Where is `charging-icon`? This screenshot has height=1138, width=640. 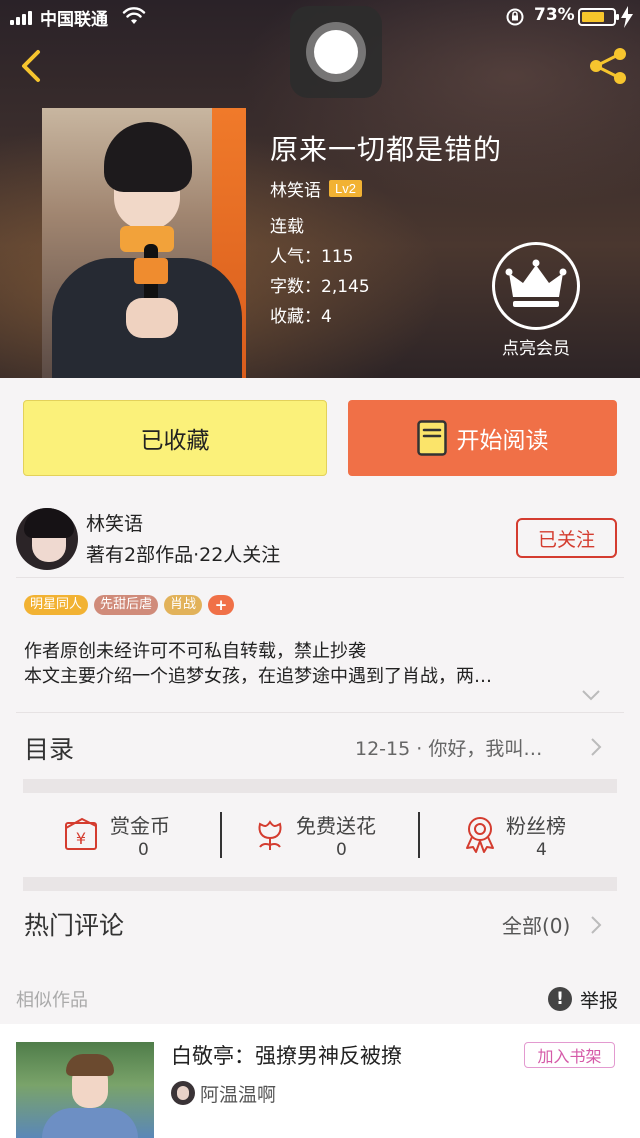 charging-icon is located at coordinates (627, 17).